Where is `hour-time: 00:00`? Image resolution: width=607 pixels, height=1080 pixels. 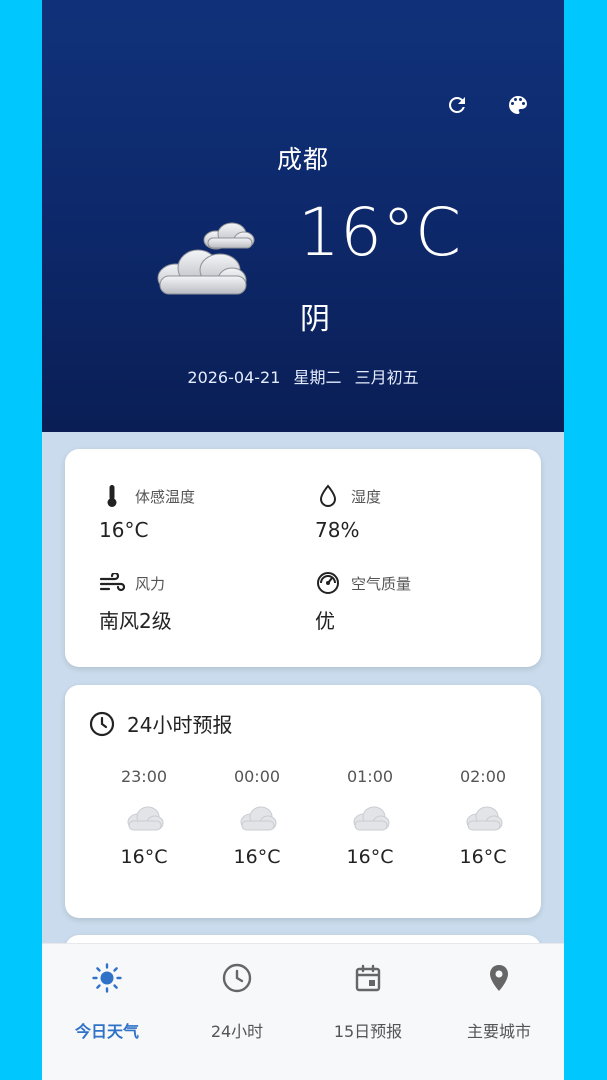
hour-time: 00:00 is located at coordinates (257, 776).